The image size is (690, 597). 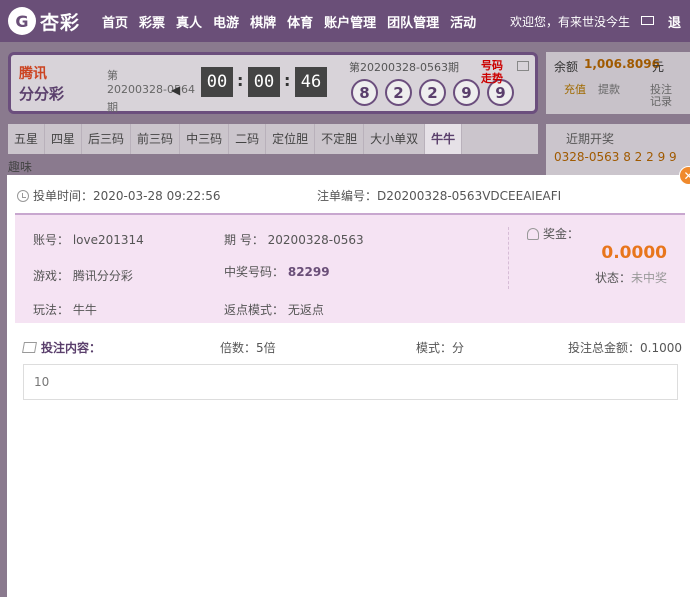 I want to click on play-field: 玩法： 牛牛, so click(x=65, y=309).